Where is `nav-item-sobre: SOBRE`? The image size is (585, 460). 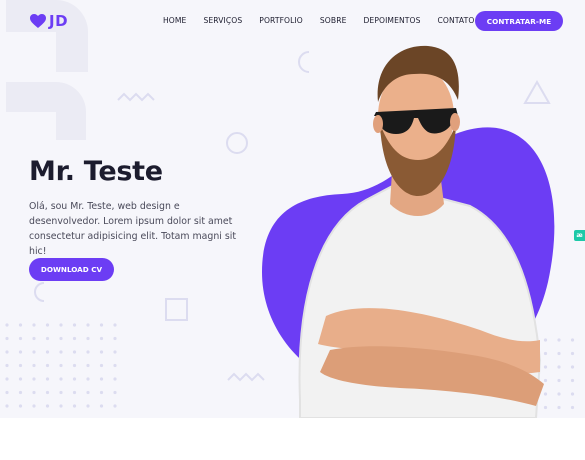 nav-item-sobre: SOBRE is located at coordinates (333, 20).